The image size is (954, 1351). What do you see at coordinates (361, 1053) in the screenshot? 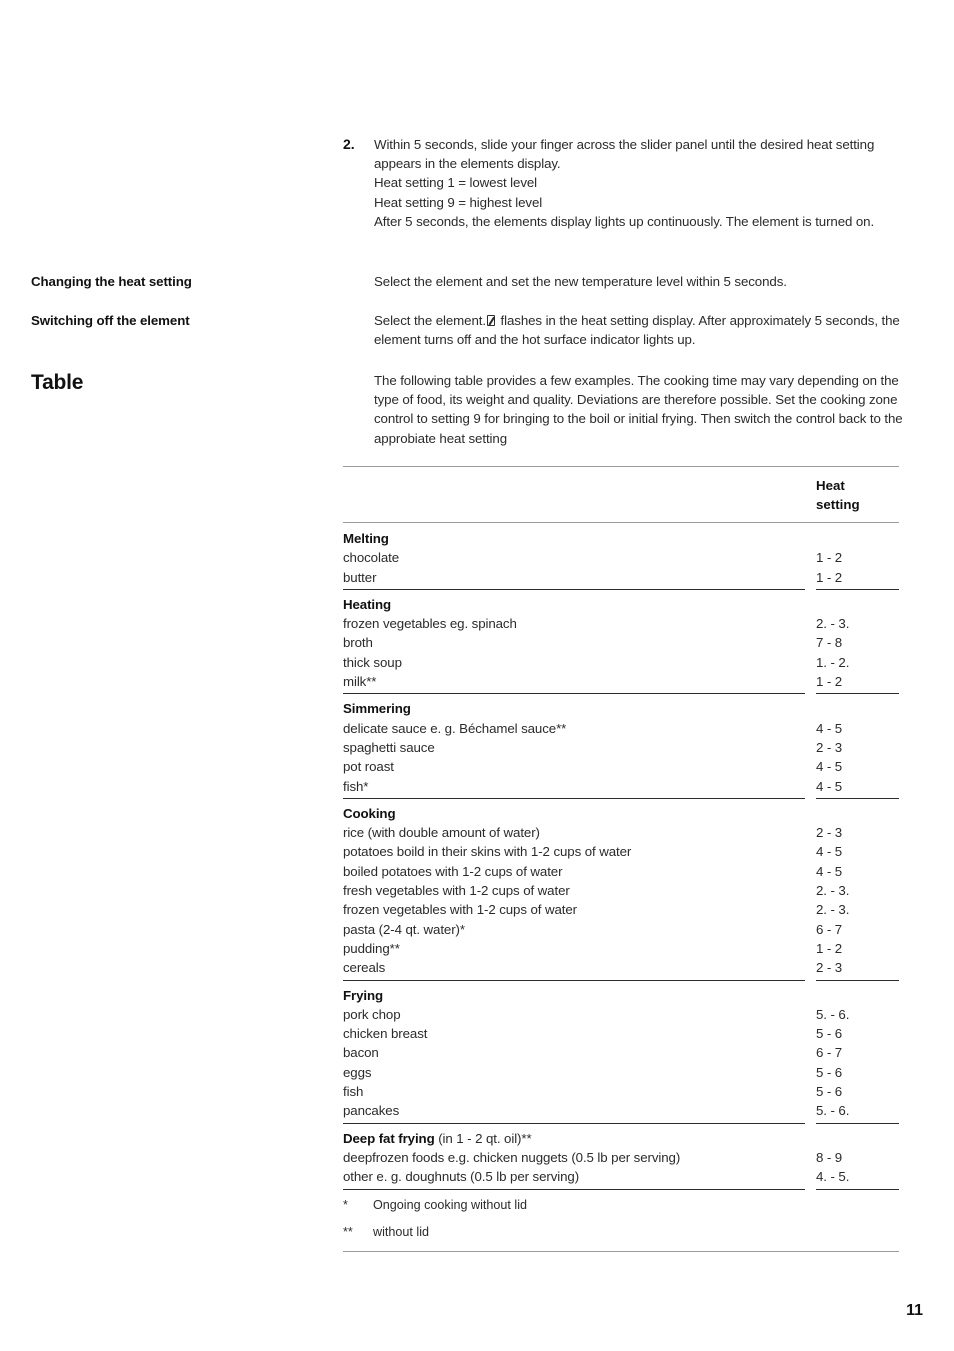
I see `table-cell-item: bacon` at bounding box center [361, 1053].